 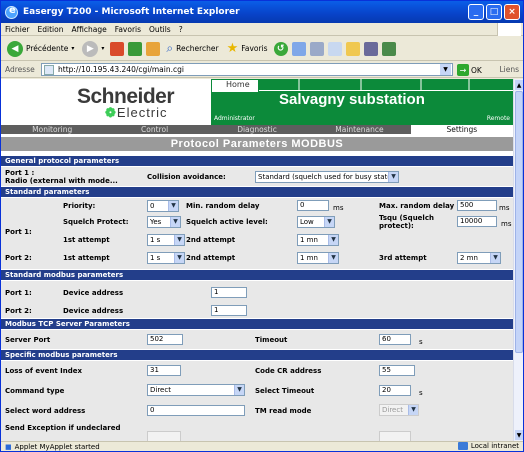 What do you see at coordinates (334, 48) in the screenshot?
I see `edit-icon` at bounding box center [334, 48].